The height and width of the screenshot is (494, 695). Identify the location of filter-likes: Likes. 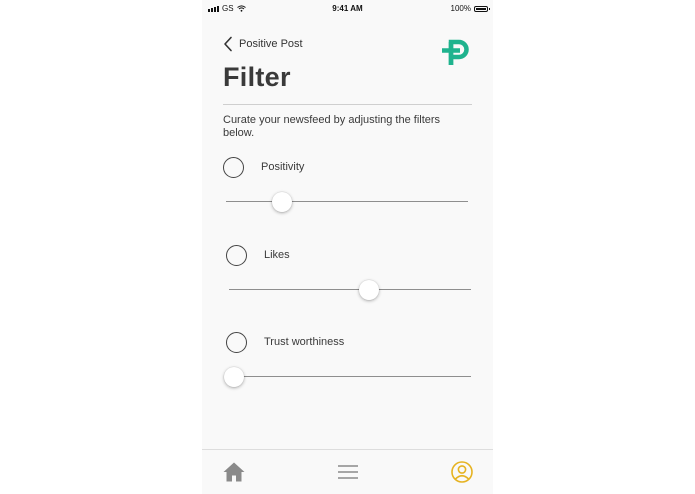
(353, 280).